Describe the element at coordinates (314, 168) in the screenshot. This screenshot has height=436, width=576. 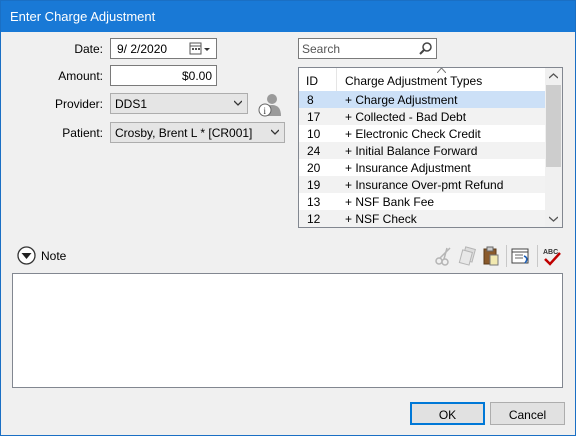
I see `row-id: 20` at that location.